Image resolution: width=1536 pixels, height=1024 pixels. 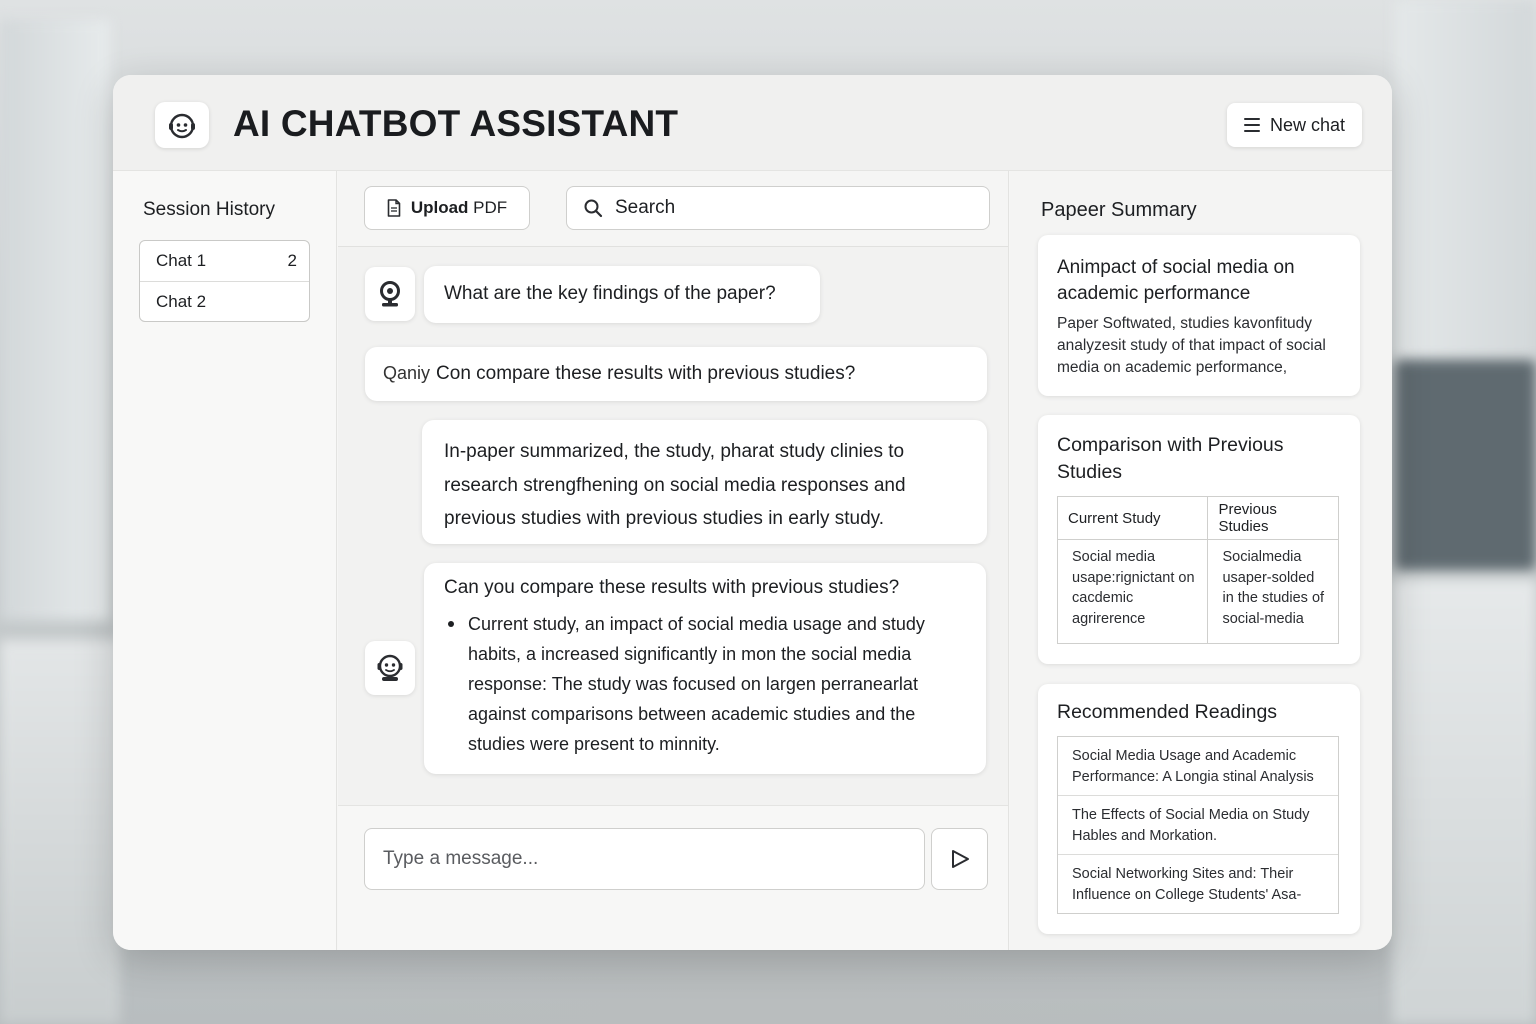 What do you see at coordinates (60, 832) in the screenshot?
I see `background-counter` at bounding box center [60, 832].